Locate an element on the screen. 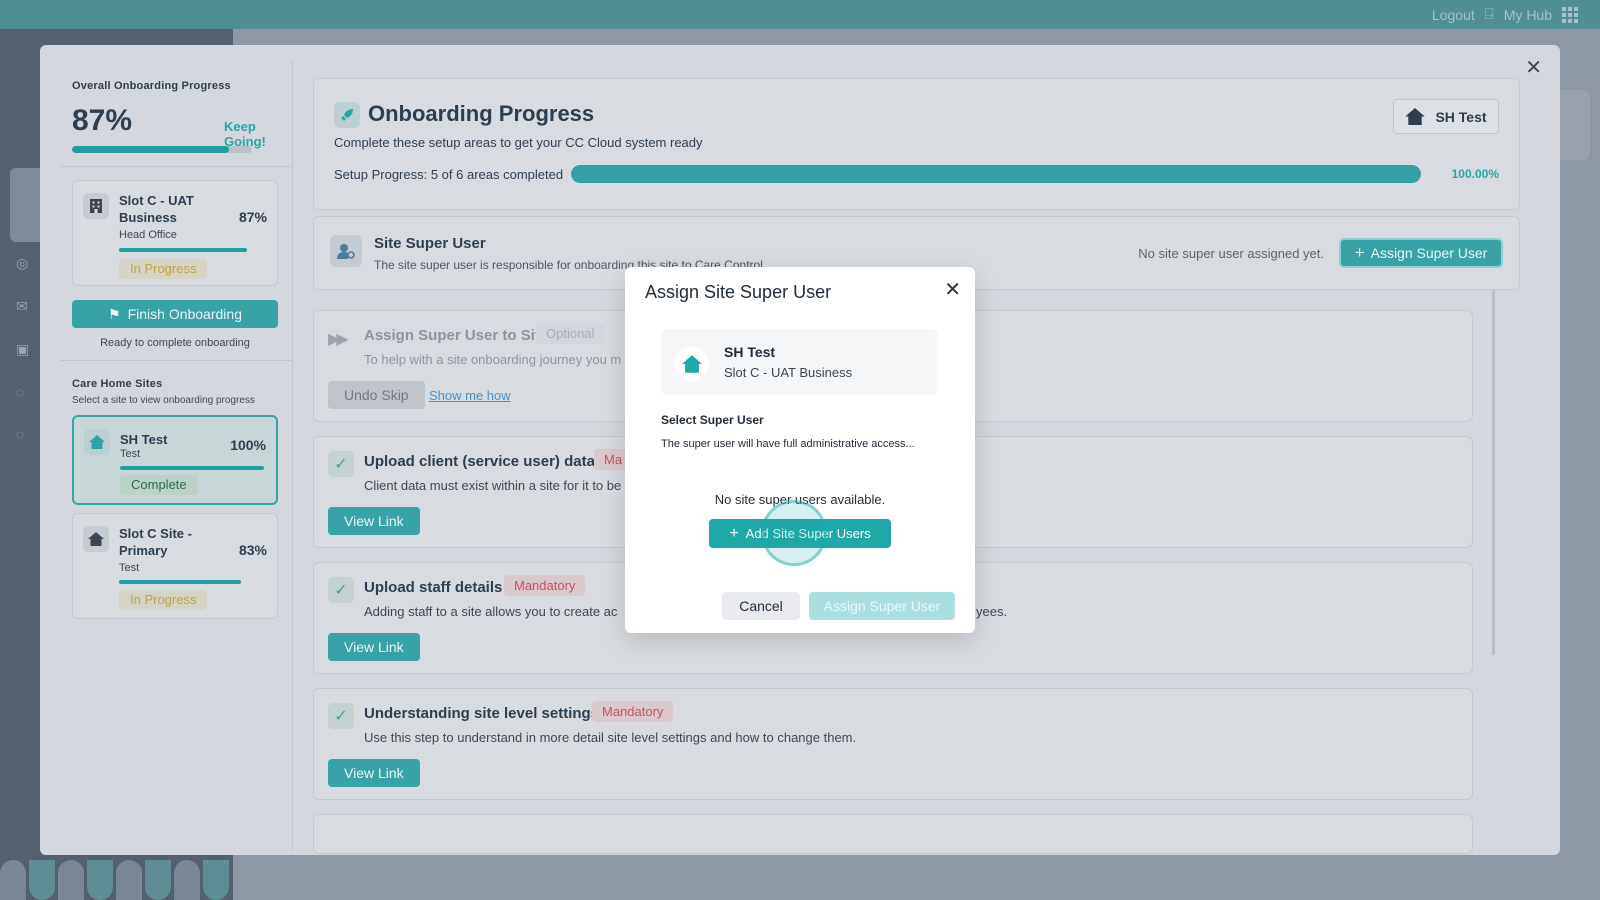 The image size is (1600, 900). my-hub-link: My Hub is located at coordinates (1528, 15).